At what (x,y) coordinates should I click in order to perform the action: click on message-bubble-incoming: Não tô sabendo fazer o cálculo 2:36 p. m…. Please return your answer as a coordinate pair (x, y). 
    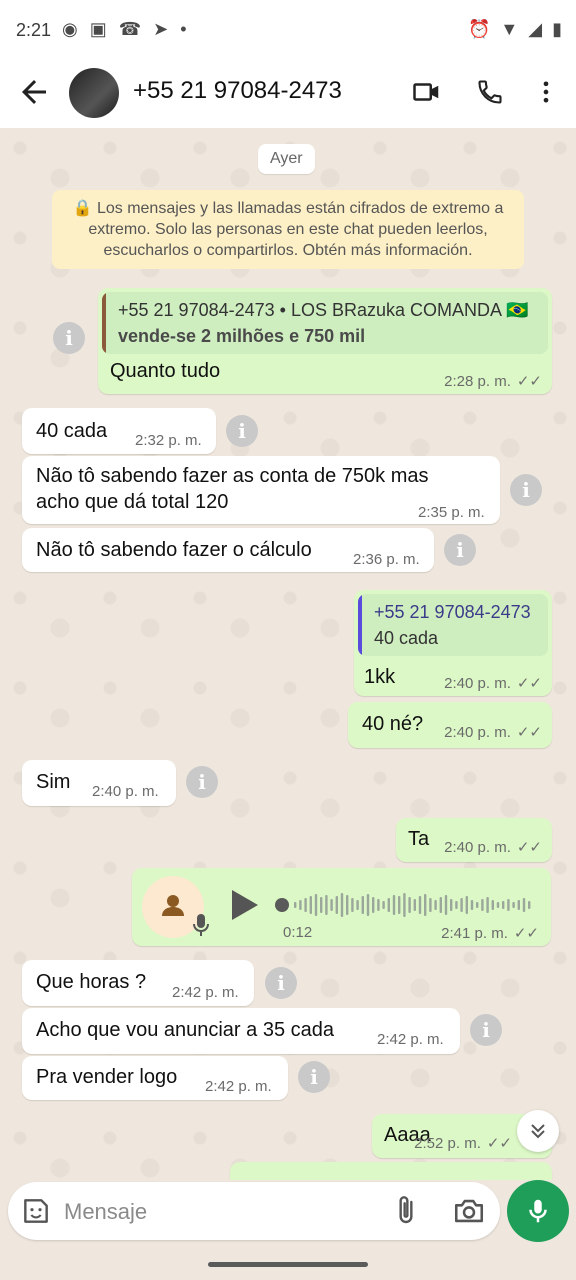
    Looking at the image, I should click on (228, 550).